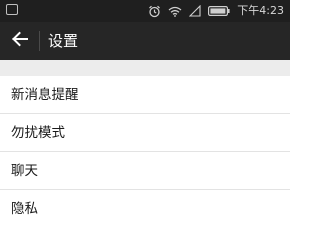 Image resolution: width=320 pixels, height=240 pixels. What do you see at coordinates (154, 11) in the screenshot?
I see `alarm-clock-icon` at bounding box center [154, 11].